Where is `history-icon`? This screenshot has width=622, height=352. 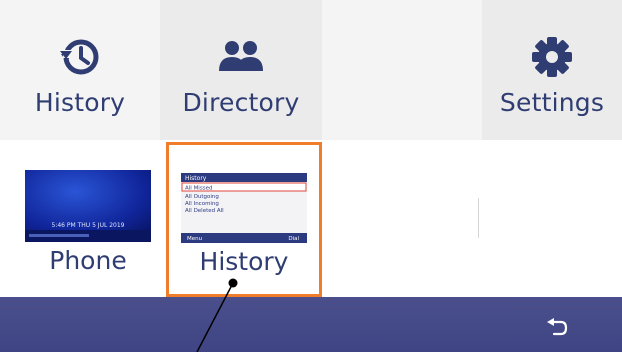 history-icon is located at coordinates (80, 57).